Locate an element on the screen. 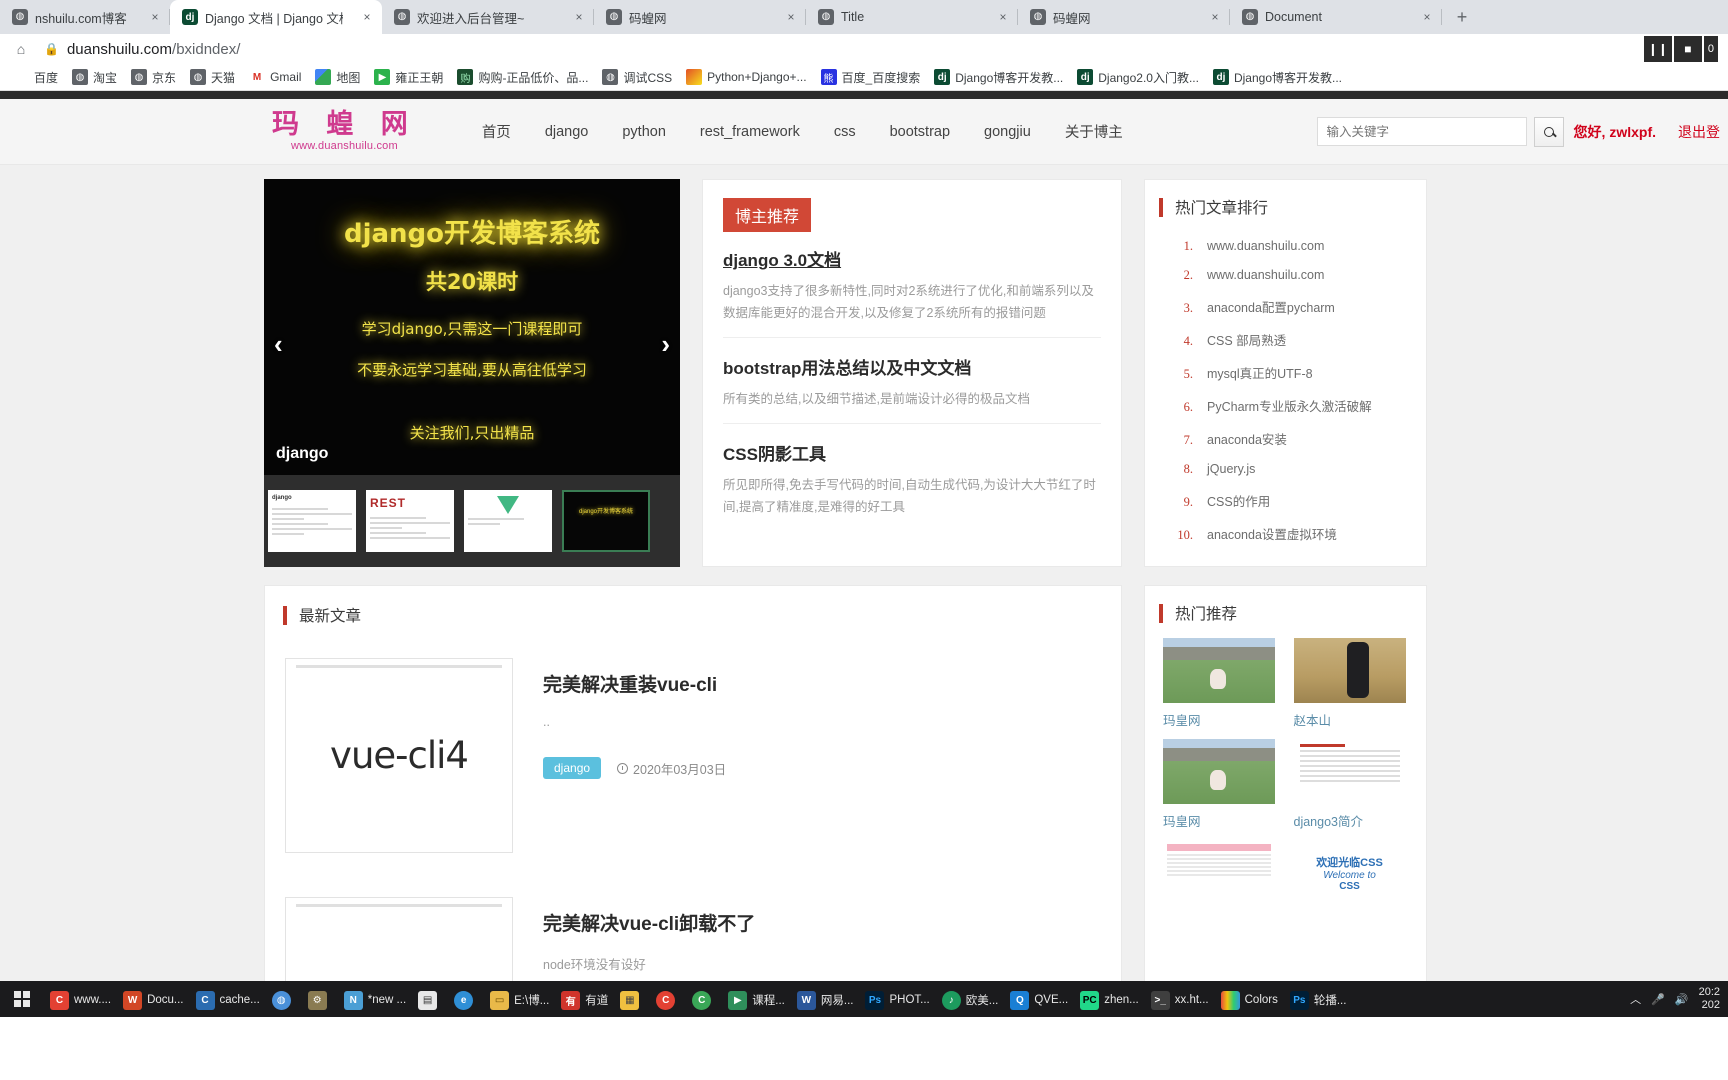 This screenshot has width=1728, height=1080. hot-item: django3简介 is located at coordinates (1351, 784).